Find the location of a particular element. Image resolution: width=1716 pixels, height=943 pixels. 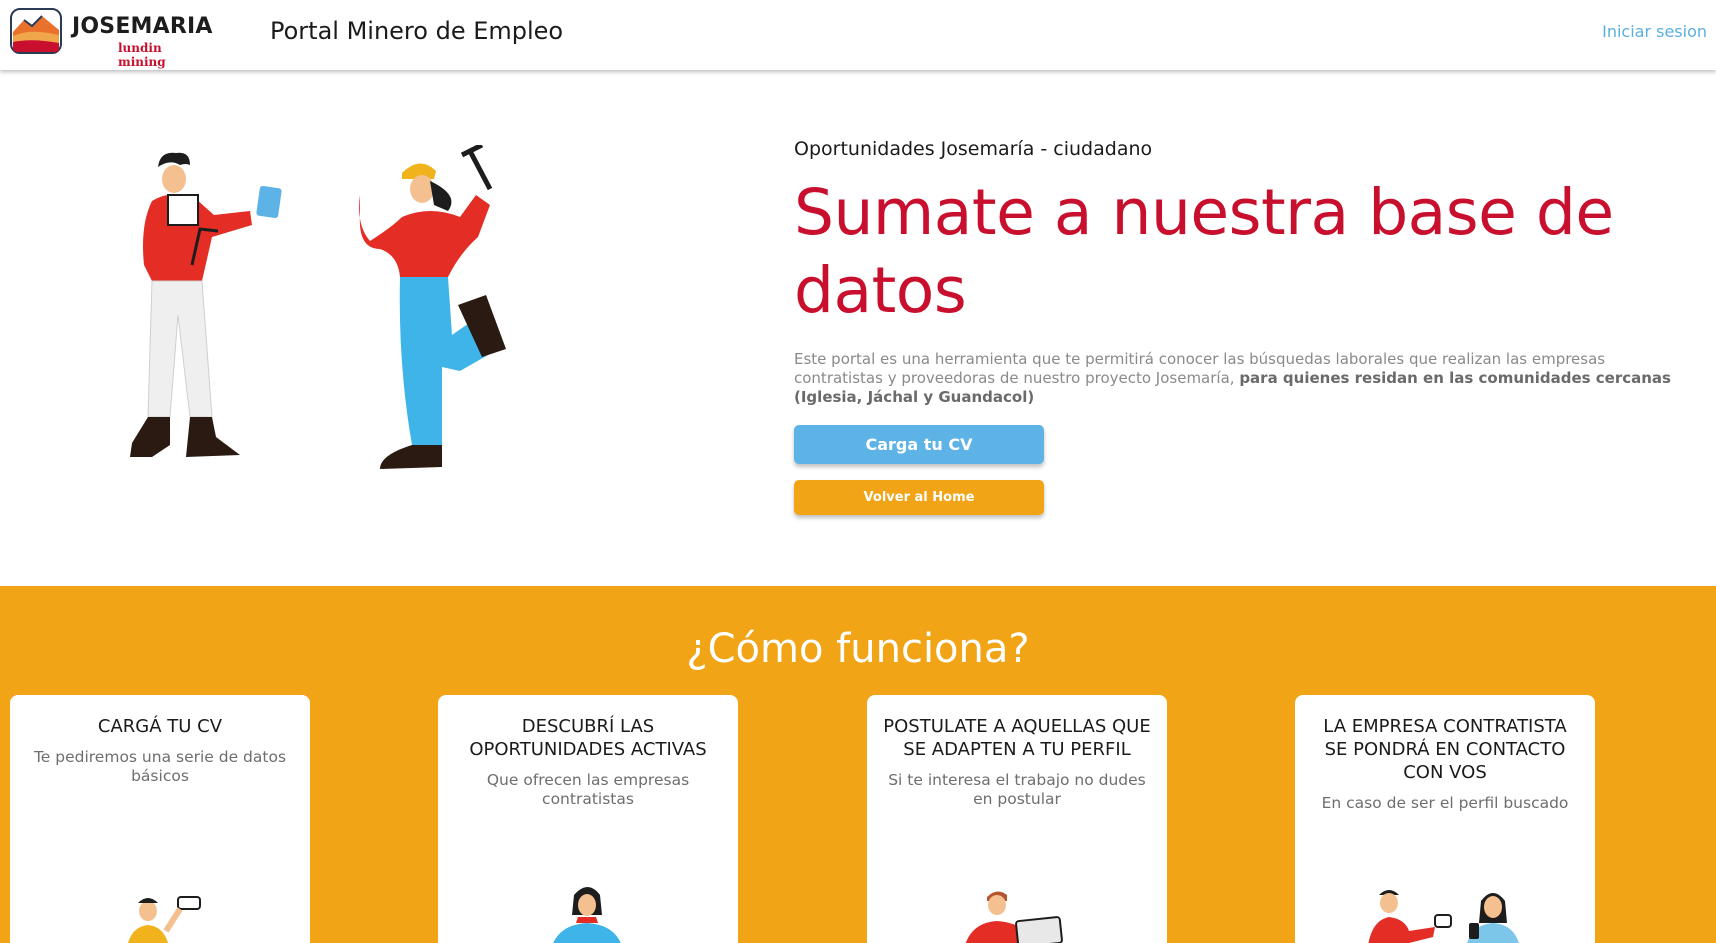

logo-wordmark: JOSEMARIA is located at coordinates (142, 26).